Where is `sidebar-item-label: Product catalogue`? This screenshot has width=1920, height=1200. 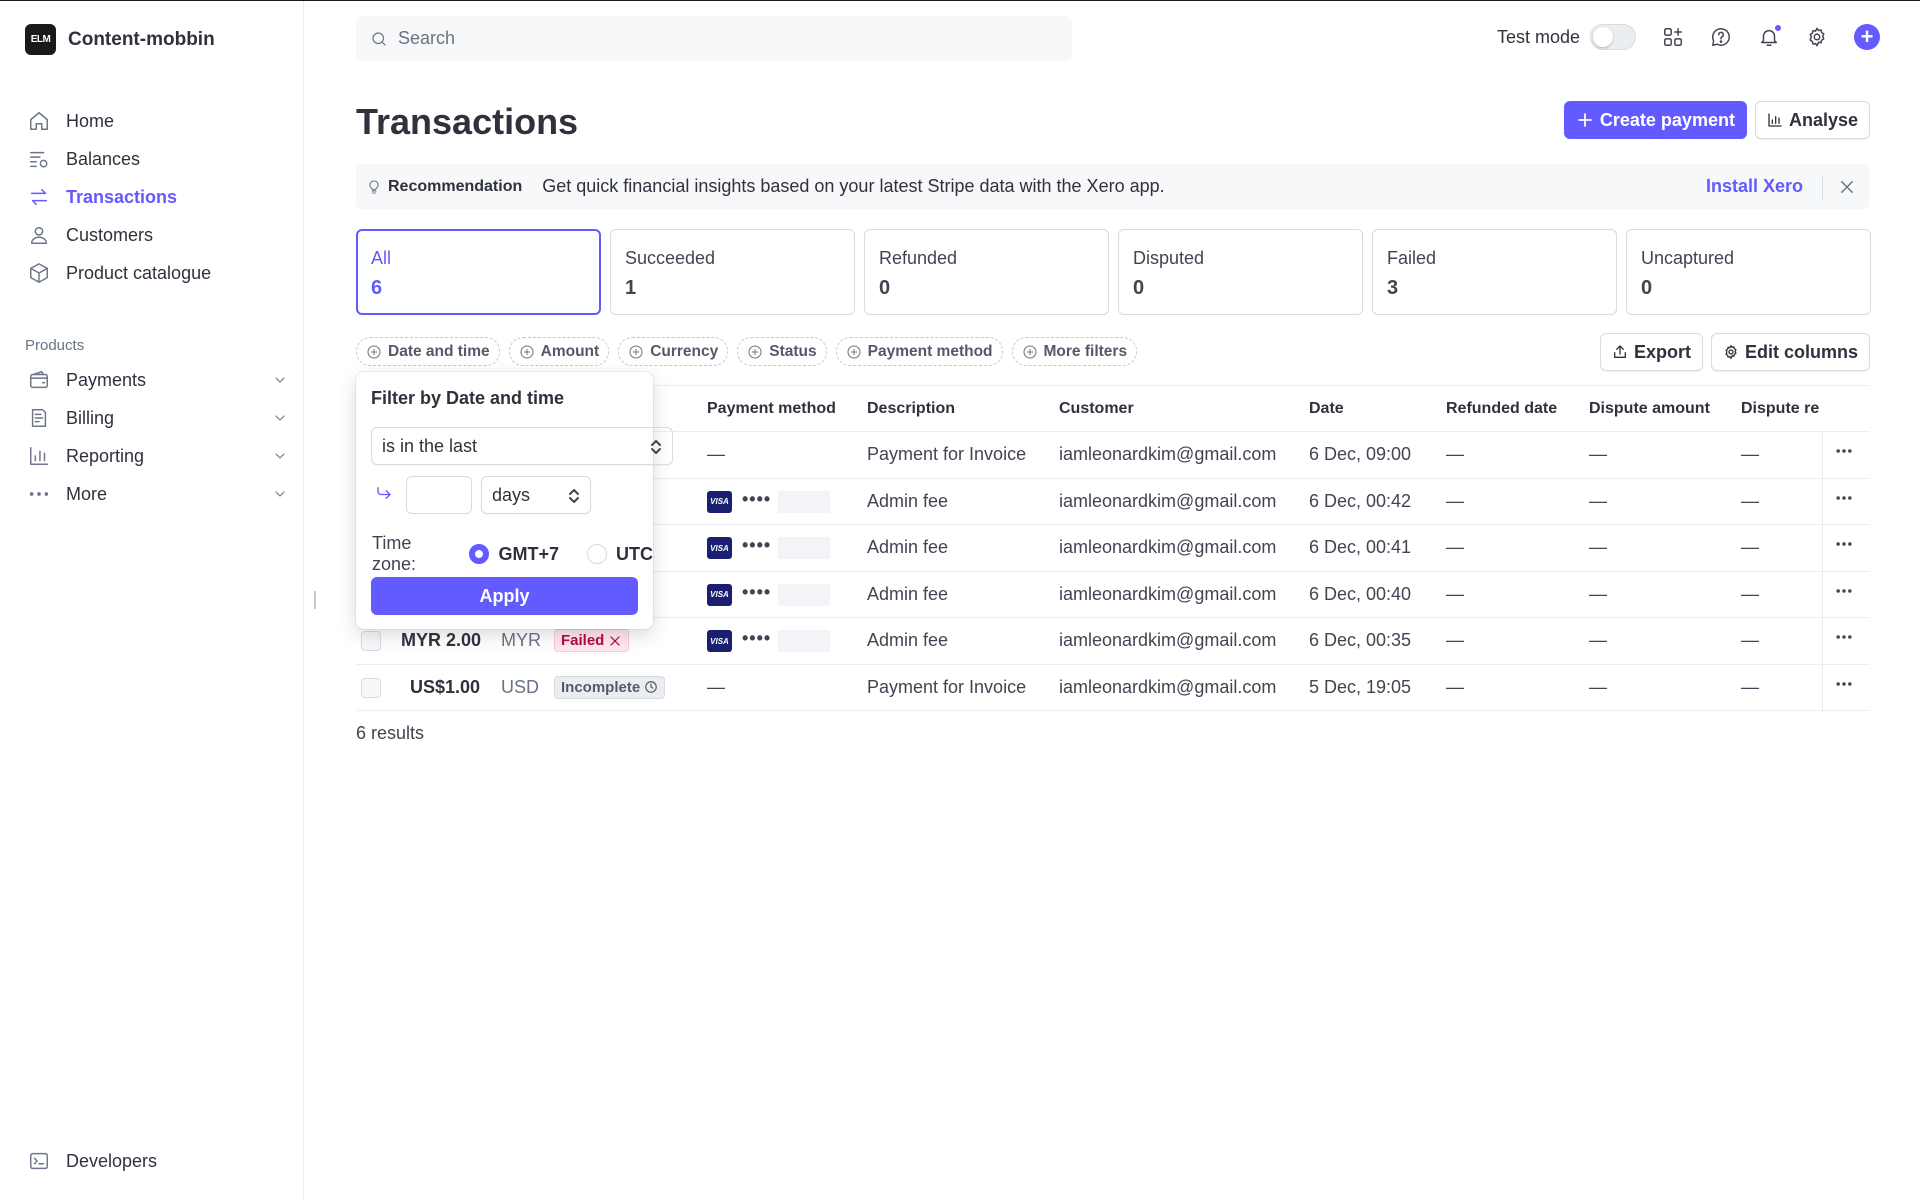
sidebar-item-label: Product catalogue is located at coordinates (139, 272).